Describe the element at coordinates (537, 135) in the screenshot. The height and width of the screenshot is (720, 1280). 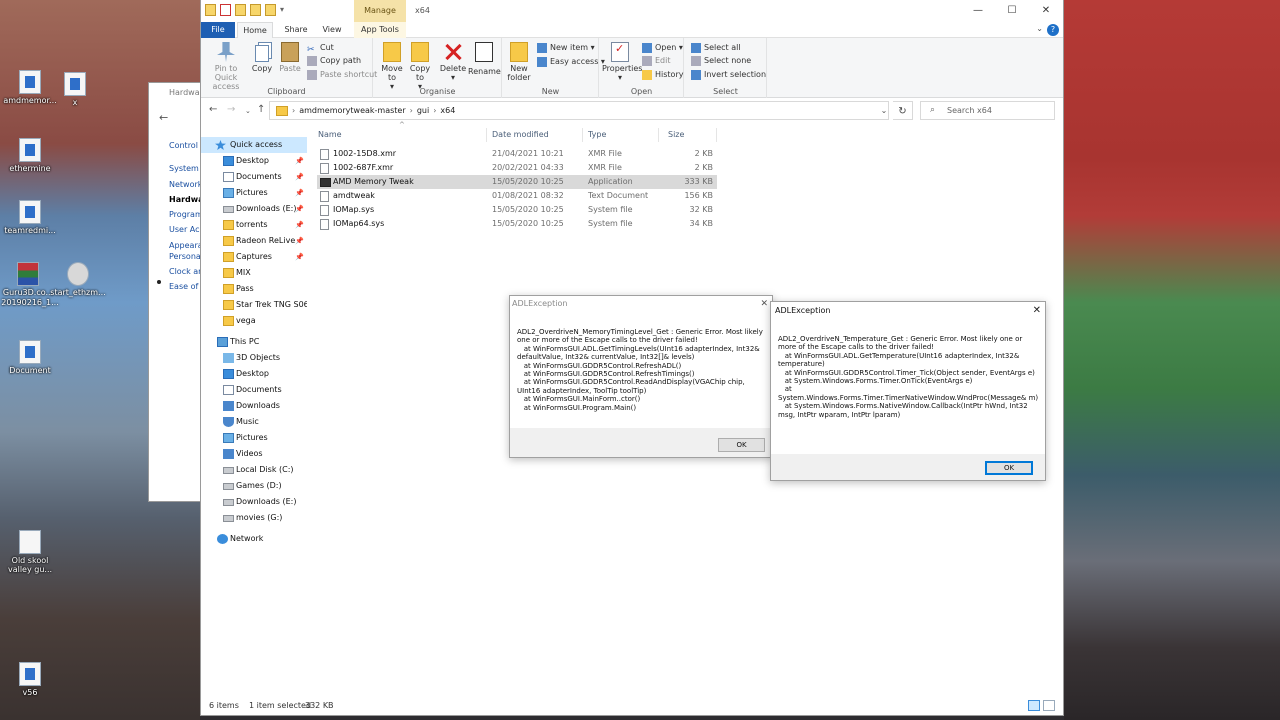
I see `column-header-date: Date modified` at that location.